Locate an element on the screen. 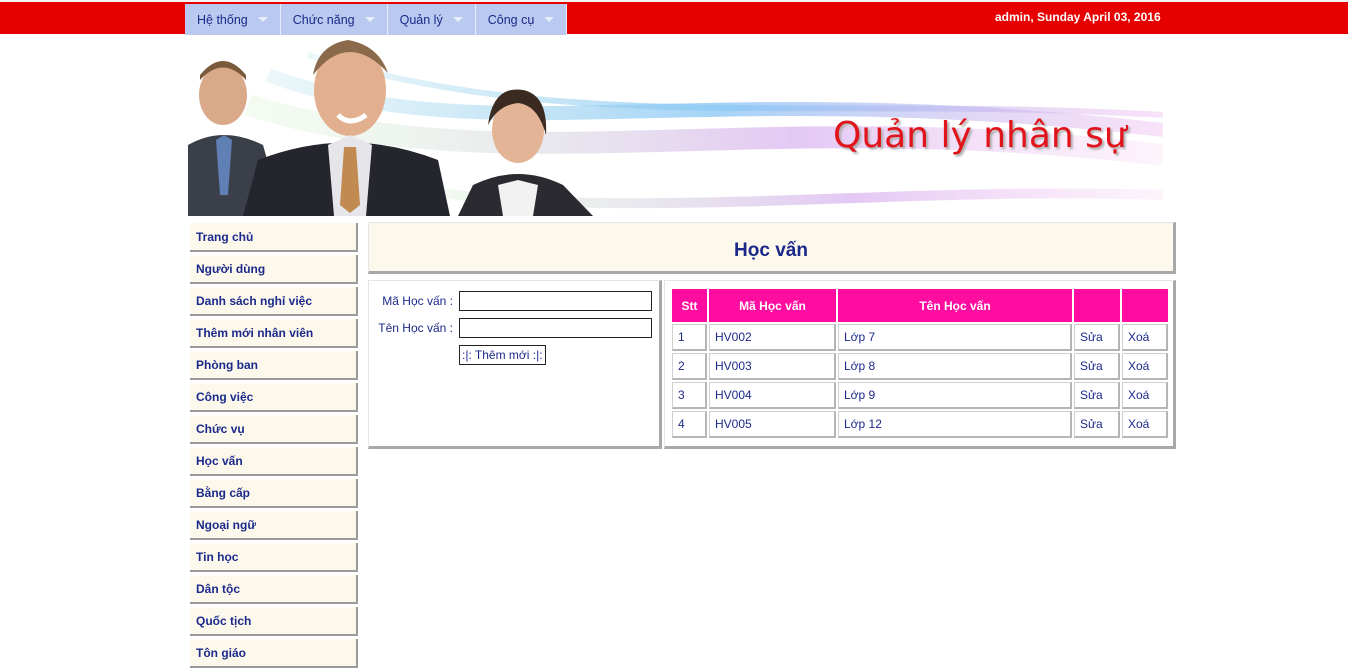  cell-stt: 3 is located at coordinates (689, 395).